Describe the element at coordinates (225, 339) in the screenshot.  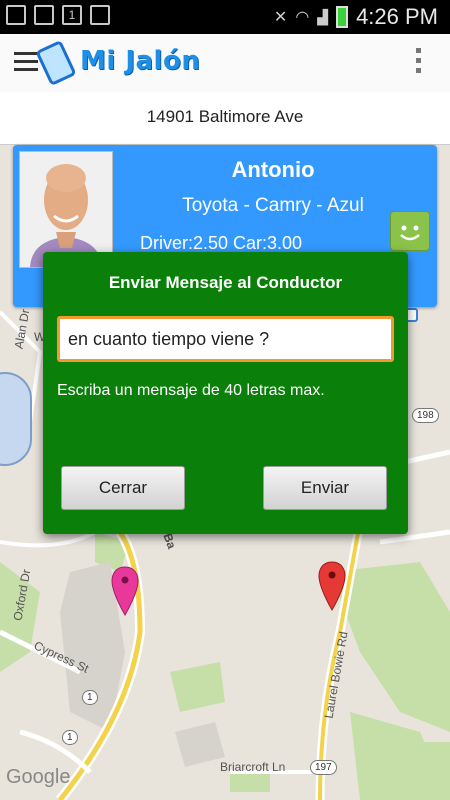
I see `message-input` at that location.